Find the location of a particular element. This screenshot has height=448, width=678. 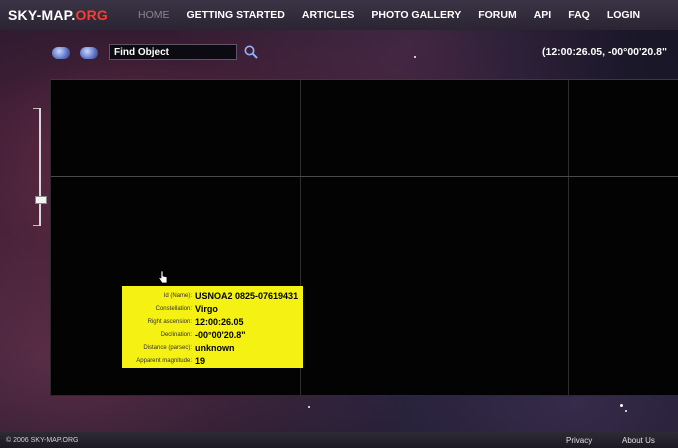

copyright-text: © 2006 SKY-MAP.ORG is located at coordinates (42, 440).